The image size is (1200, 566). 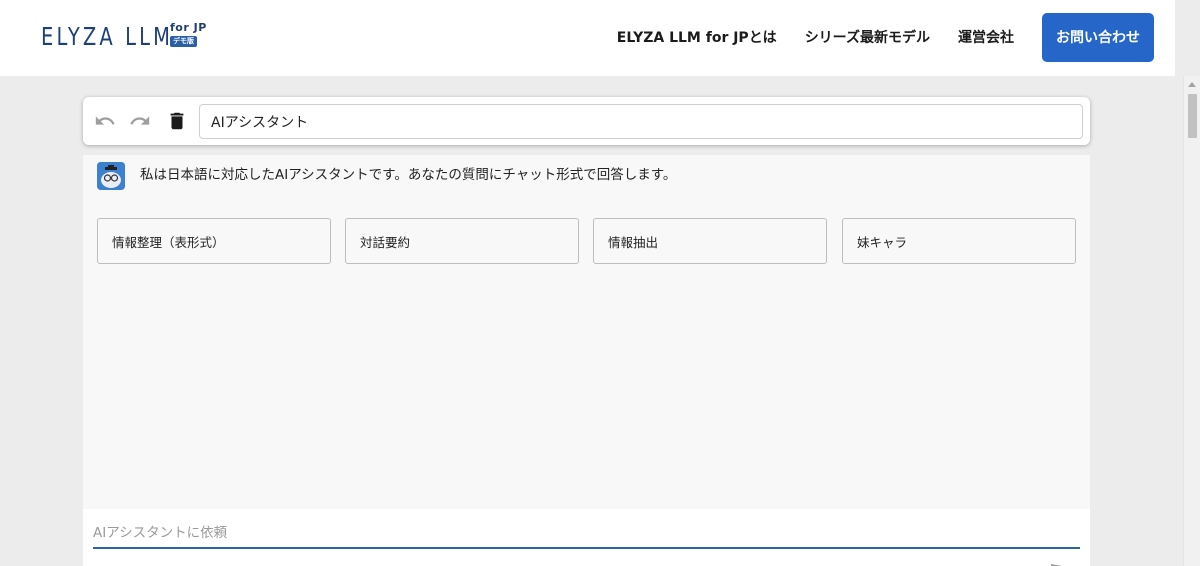 I want to click on elyza-logo: ELYZA LLM for JP デモ版, so click(x=125, y=37).